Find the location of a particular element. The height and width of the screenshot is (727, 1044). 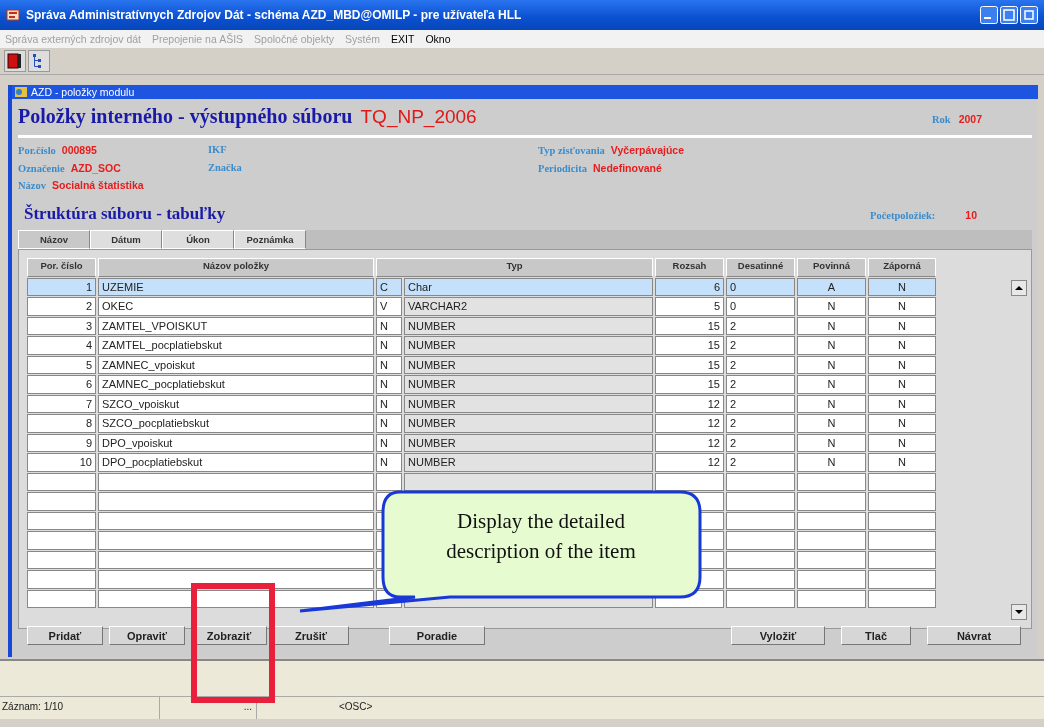

table-cell: ZAMNEC_vpoiskut is located at coordinates (236, 364).